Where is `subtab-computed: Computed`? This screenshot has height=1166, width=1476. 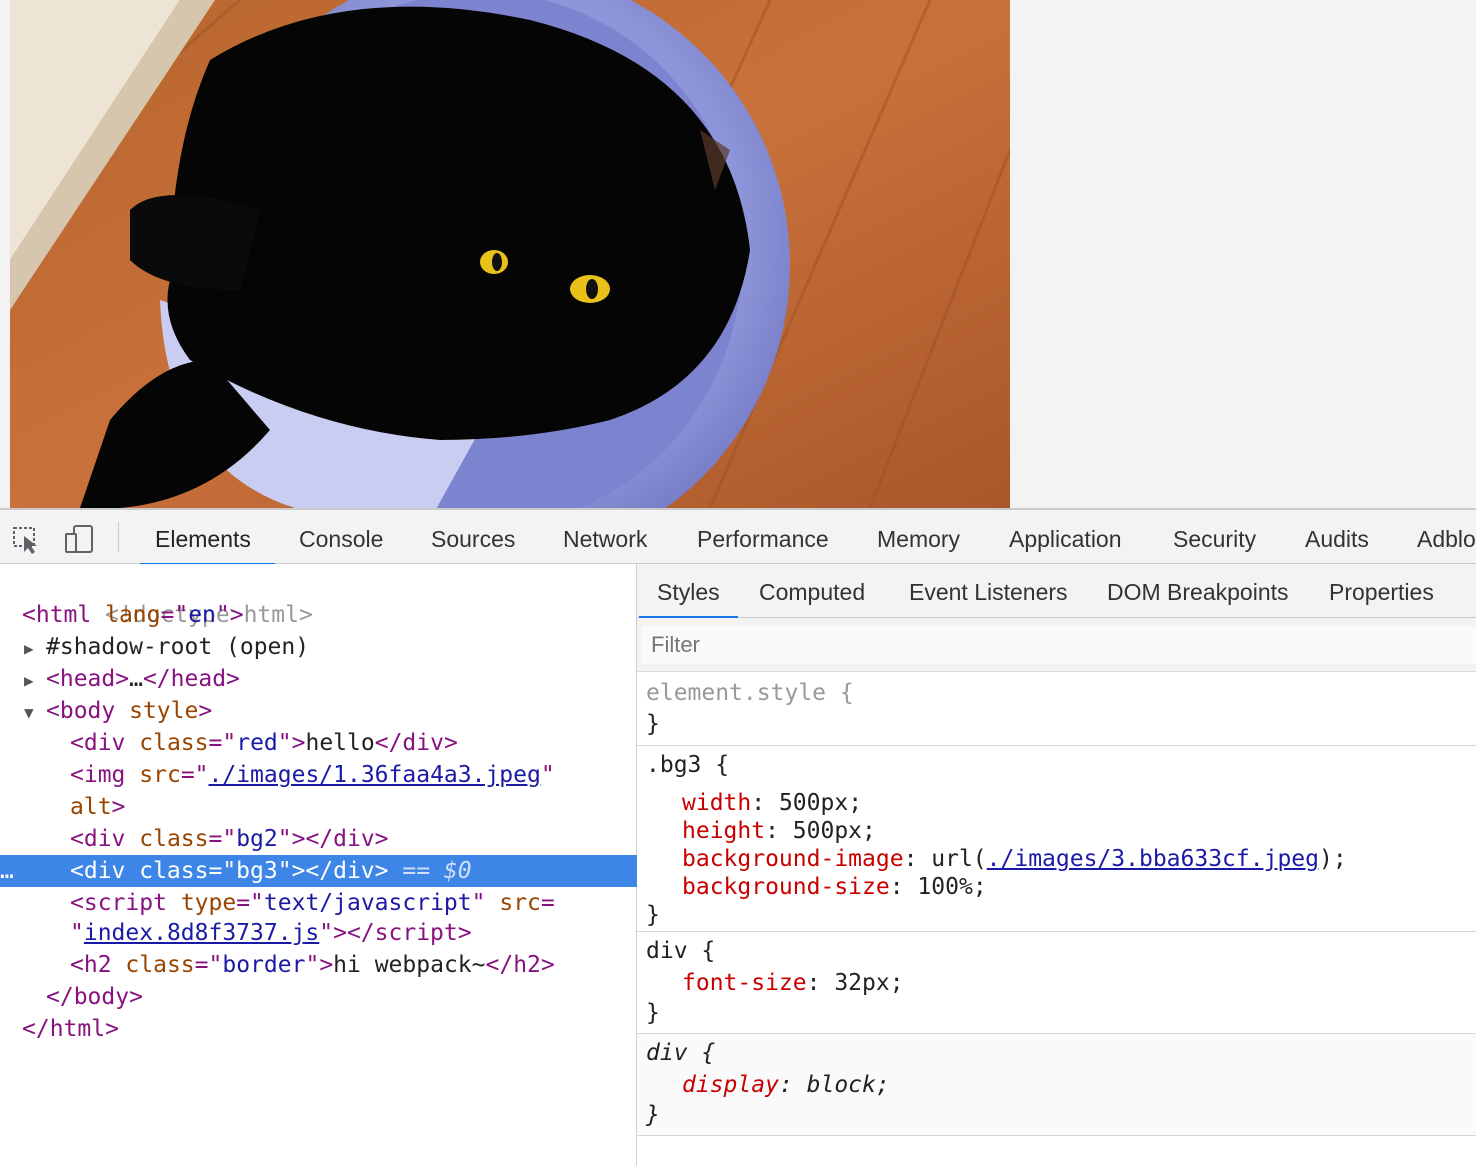 subtab-computed: Computed is located at coordinates (812, 591).